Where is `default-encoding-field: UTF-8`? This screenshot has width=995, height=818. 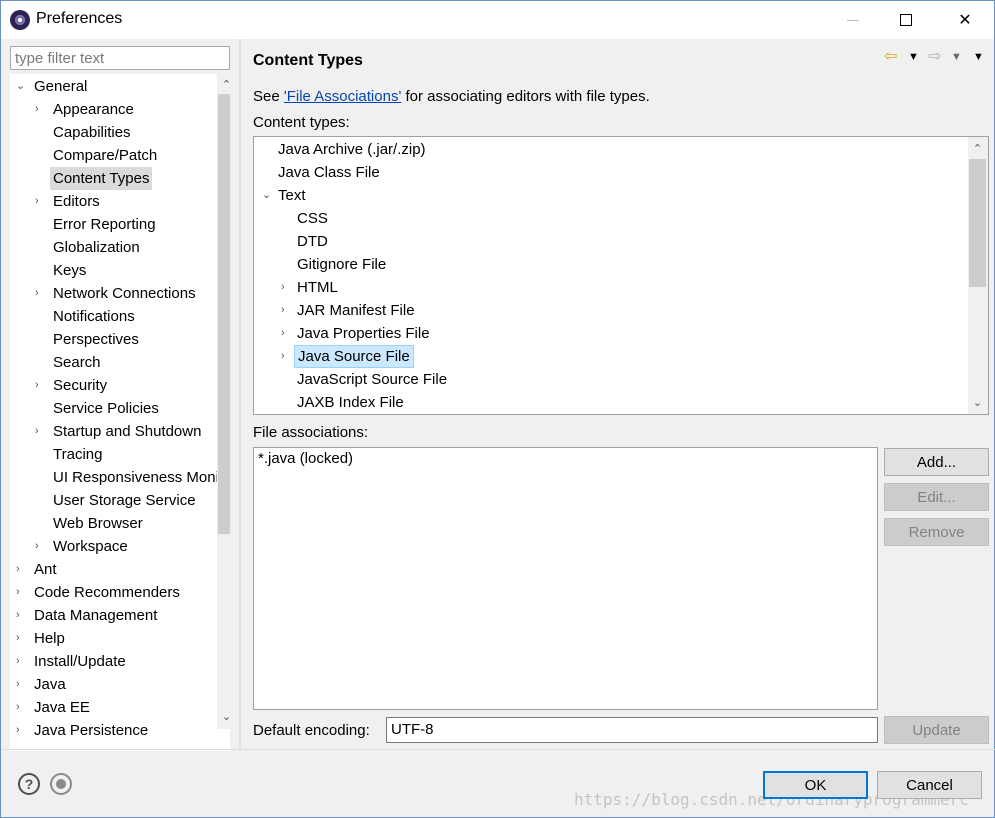
default-encoding-field: UTF-8 is located at coordinates (632, 730).